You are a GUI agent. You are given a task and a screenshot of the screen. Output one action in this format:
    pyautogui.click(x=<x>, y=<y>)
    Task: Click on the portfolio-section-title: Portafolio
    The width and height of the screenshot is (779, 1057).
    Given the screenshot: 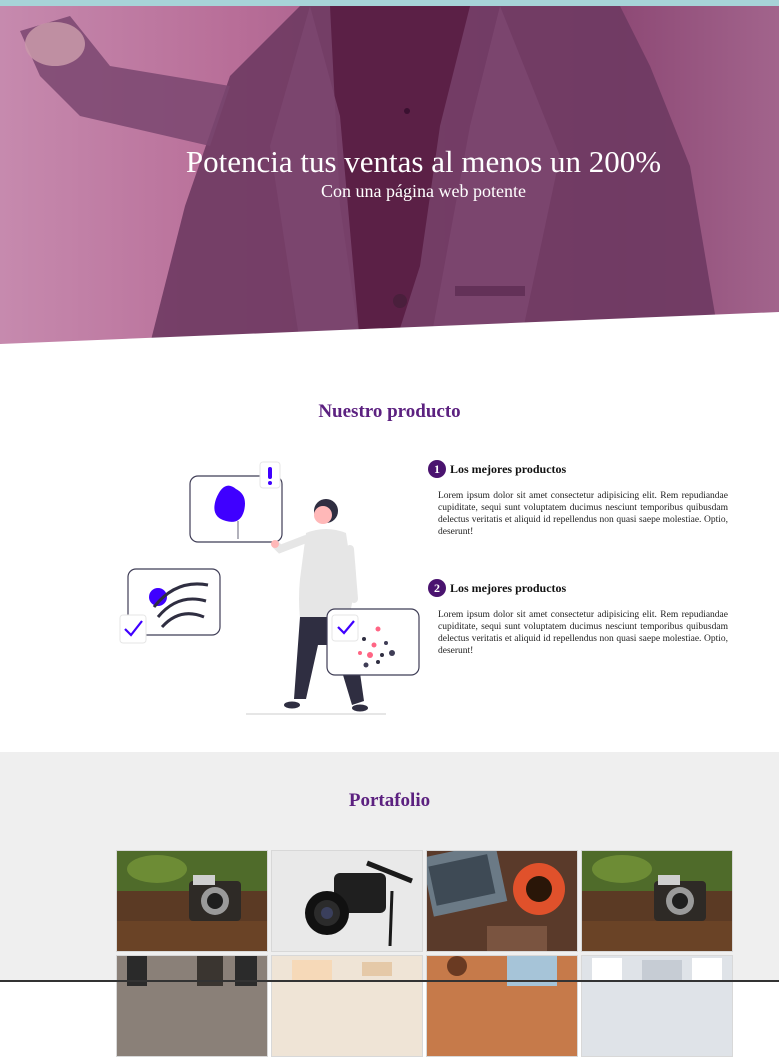 What is the action you would take?
    pyautogui.click(x=389, y=800)
    